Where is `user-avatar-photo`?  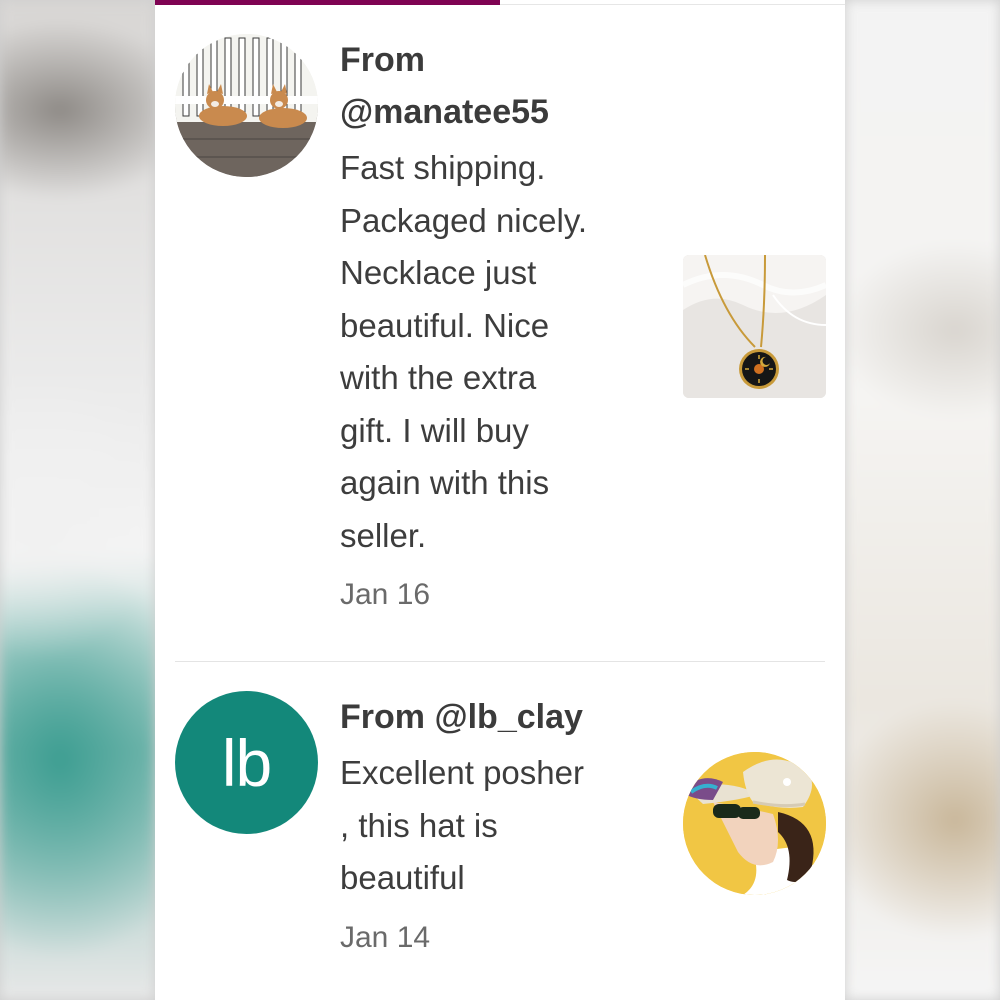
user-avatar-photo is located at coordinates (246, 105).